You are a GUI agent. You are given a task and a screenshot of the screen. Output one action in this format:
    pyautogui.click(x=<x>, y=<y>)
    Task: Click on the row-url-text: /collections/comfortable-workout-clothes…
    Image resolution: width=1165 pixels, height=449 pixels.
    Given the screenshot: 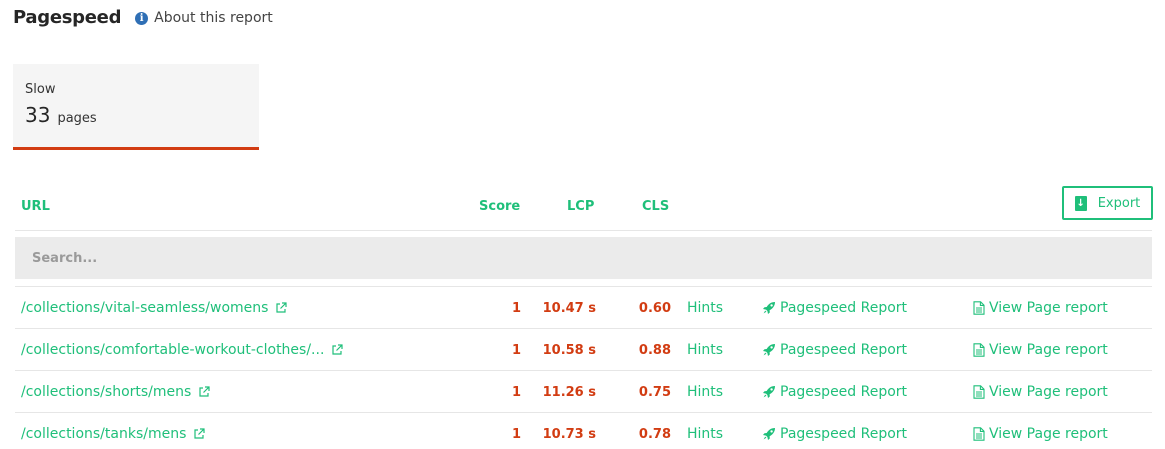 What is the action you would take?
    pyautogui.click(x=172, y=350)
    